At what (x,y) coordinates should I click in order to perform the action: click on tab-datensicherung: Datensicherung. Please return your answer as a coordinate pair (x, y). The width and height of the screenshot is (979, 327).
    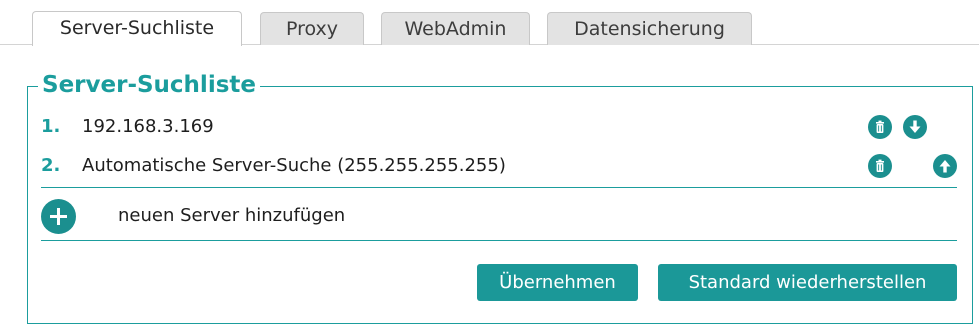
    Looking at the image, I should click on (649, 28).